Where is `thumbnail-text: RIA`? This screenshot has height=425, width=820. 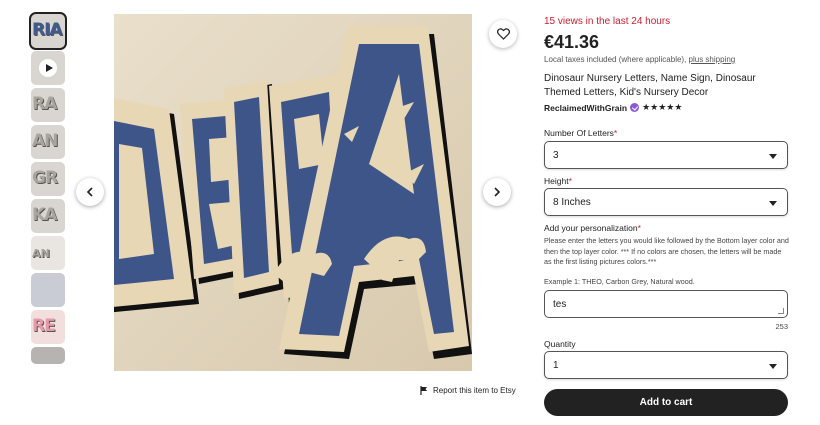 thumbnail-text: RIA is located at coordinates (47, 30).